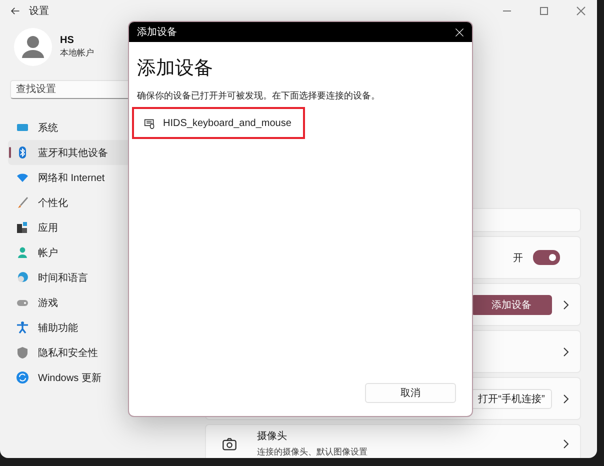 This screenshot has height=466, width=604. Describe the element at coordinates (71, 327) in the screenshot. I see `nav-item: 辅助功能` at that location.